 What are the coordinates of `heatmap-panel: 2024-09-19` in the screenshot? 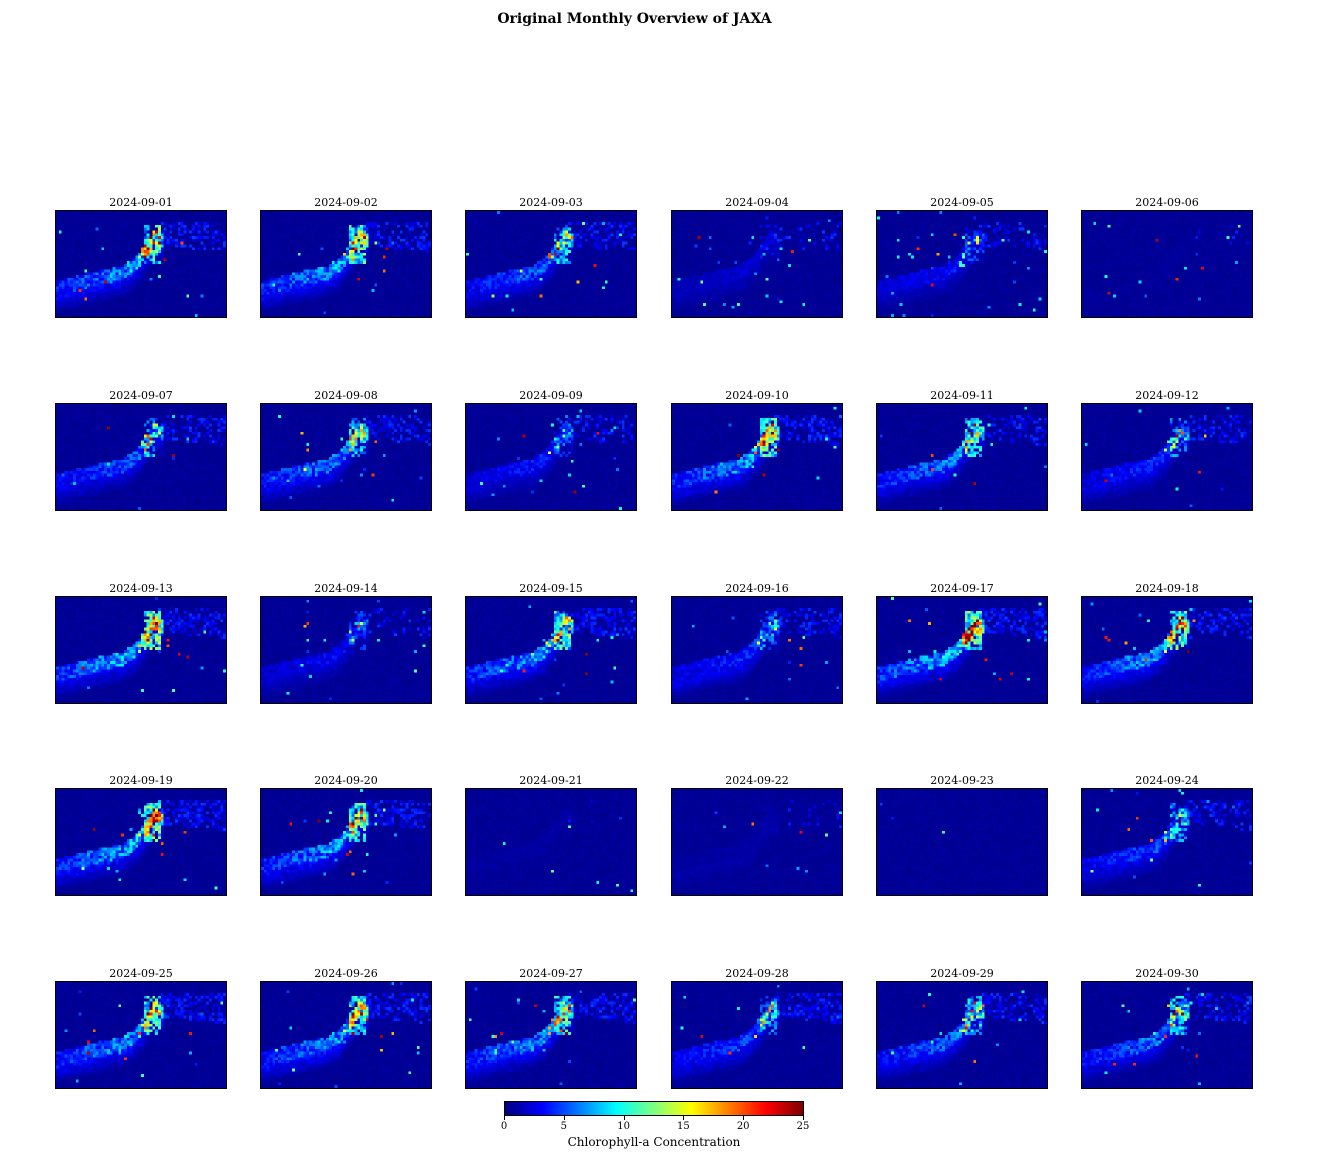 It's located at (141, 835).